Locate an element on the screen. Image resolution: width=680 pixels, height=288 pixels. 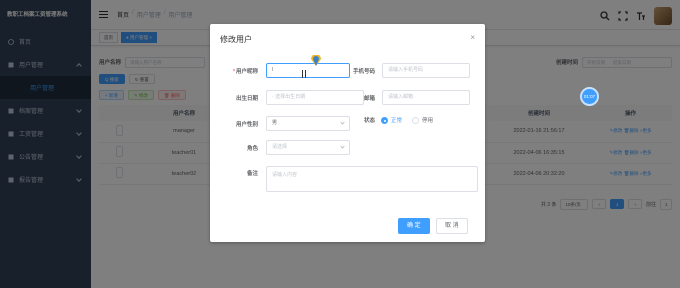
form-item-status: 状态 正常 停用 is located at coordinates (399, 120).